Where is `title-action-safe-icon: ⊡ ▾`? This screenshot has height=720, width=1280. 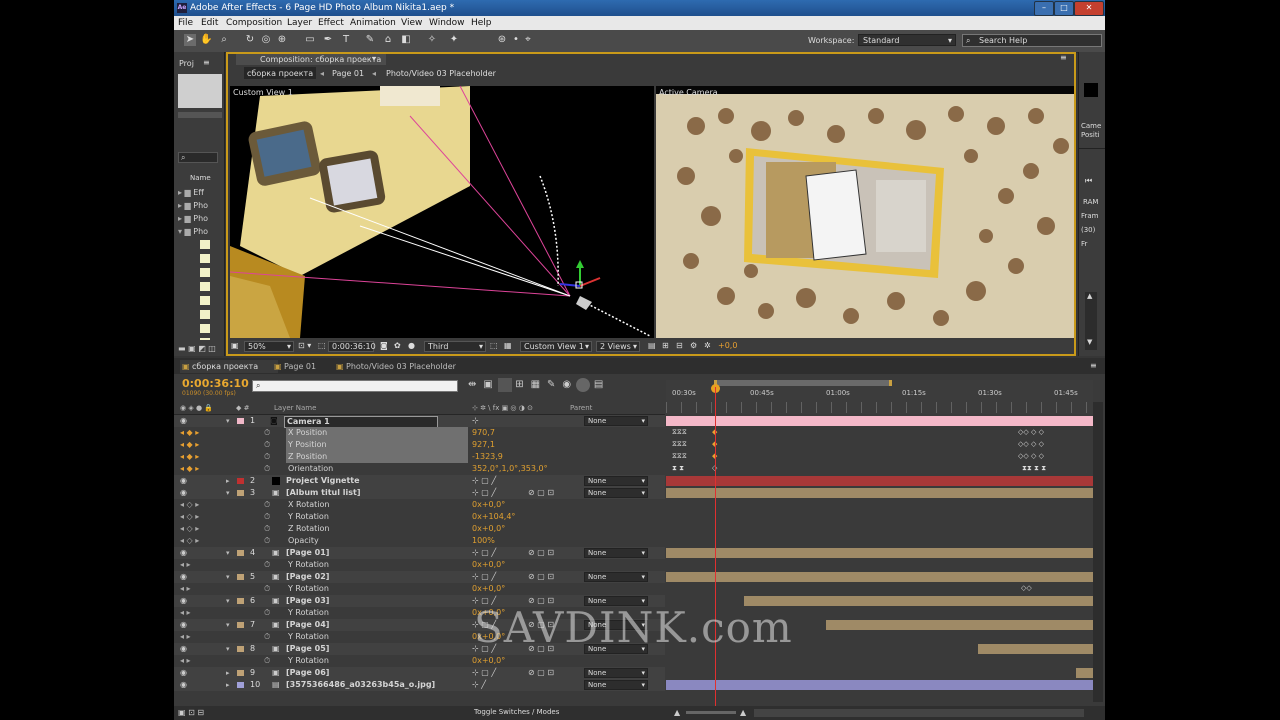
title-action-safe-icon: ⊡ ▾ is located at coordinates (304, 345).